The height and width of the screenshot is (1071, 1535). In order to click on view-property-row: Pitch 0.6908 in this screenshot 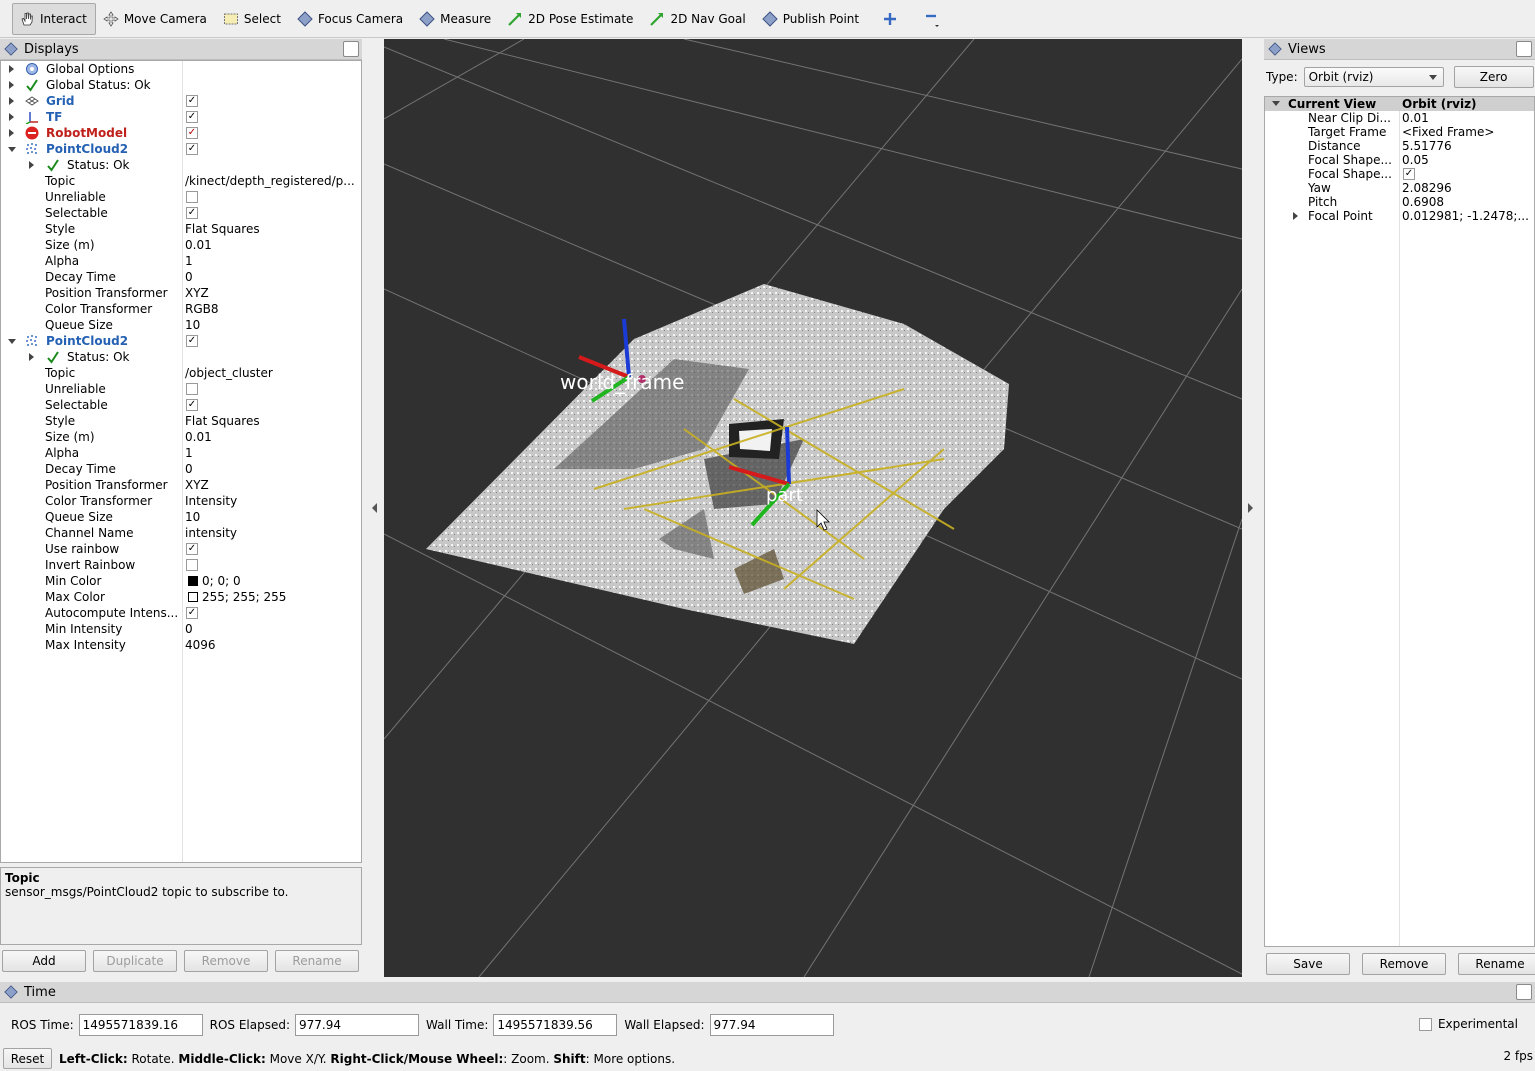, I will do `click(1399, 202)`.